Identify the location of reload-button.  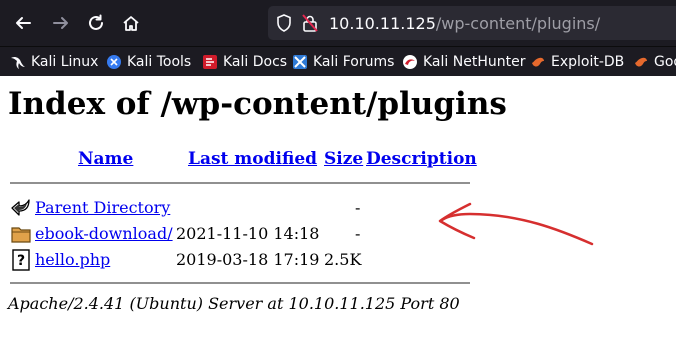
(96, 23).